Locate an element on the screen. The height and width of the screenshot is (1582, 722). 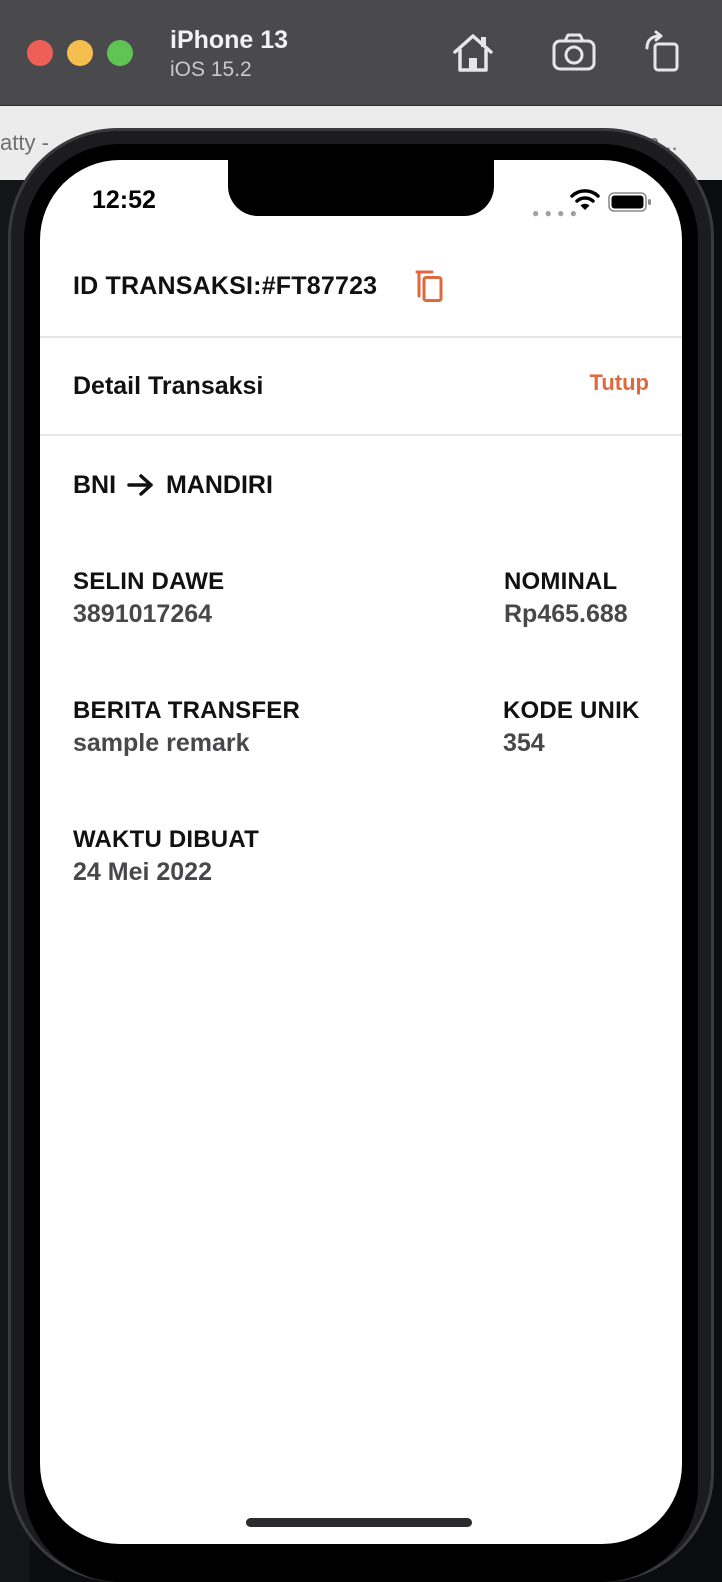
route-to: MANDIRI is located at coordinates (219, 484).